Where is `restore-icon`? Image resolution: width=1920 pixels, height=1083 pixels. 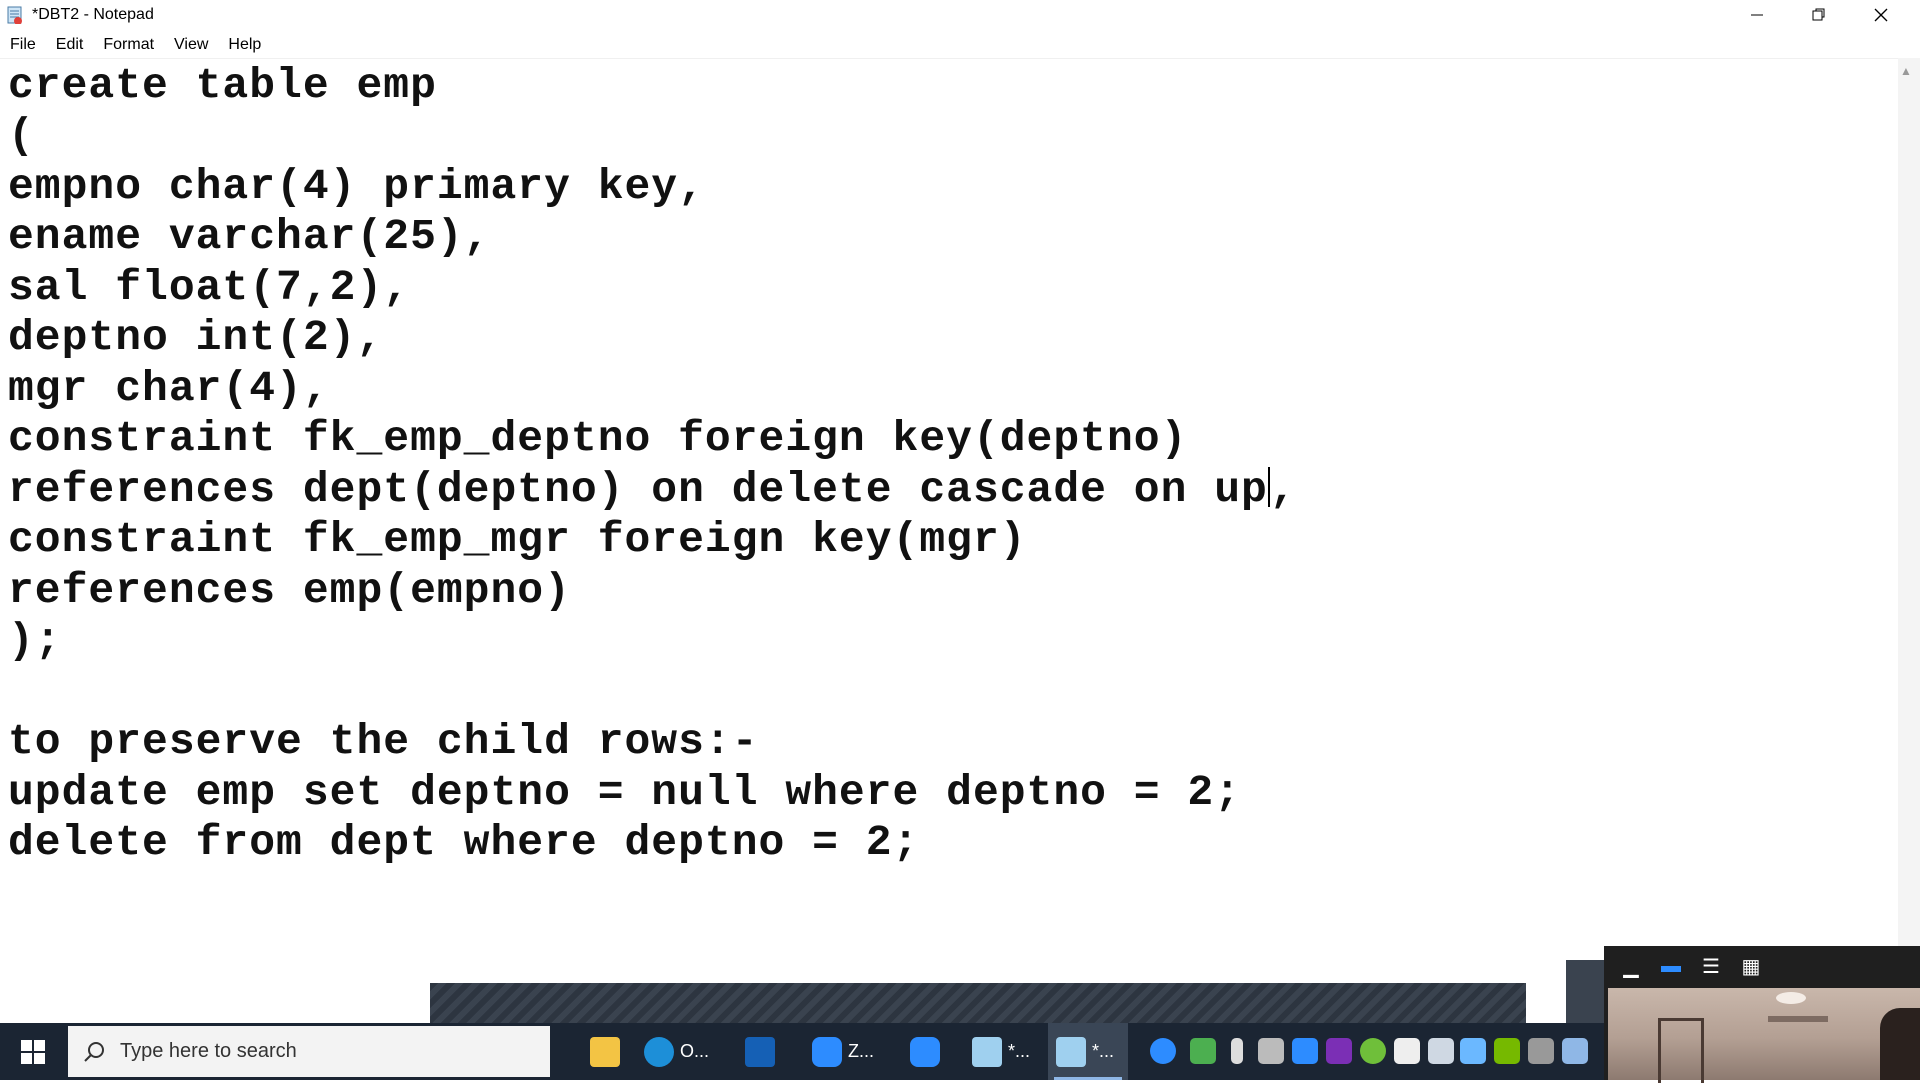 restore-icon is located at coordinates (1818, 14).